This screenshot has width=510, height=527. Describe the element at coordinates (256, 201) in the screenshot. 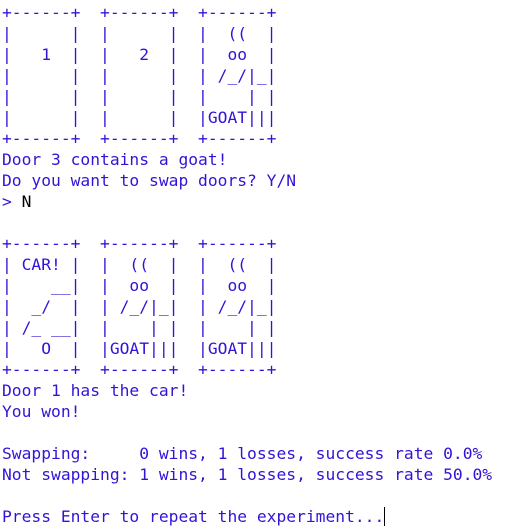

I see `input-line: > N` at that location.